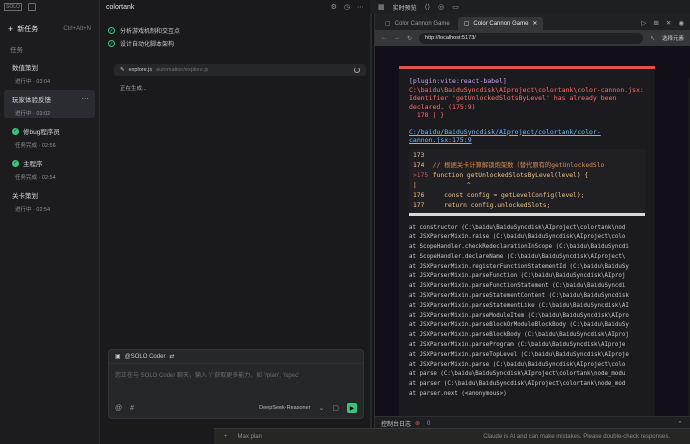 This screenshot has width=690, height=444. What do you see at coordinates (509, 165) in the screenshot?
I see `code-line: 174 // 根据关卡计算解锁炮架数（替代原有的getUnlockedSlo` at bounding box center [509, 165].